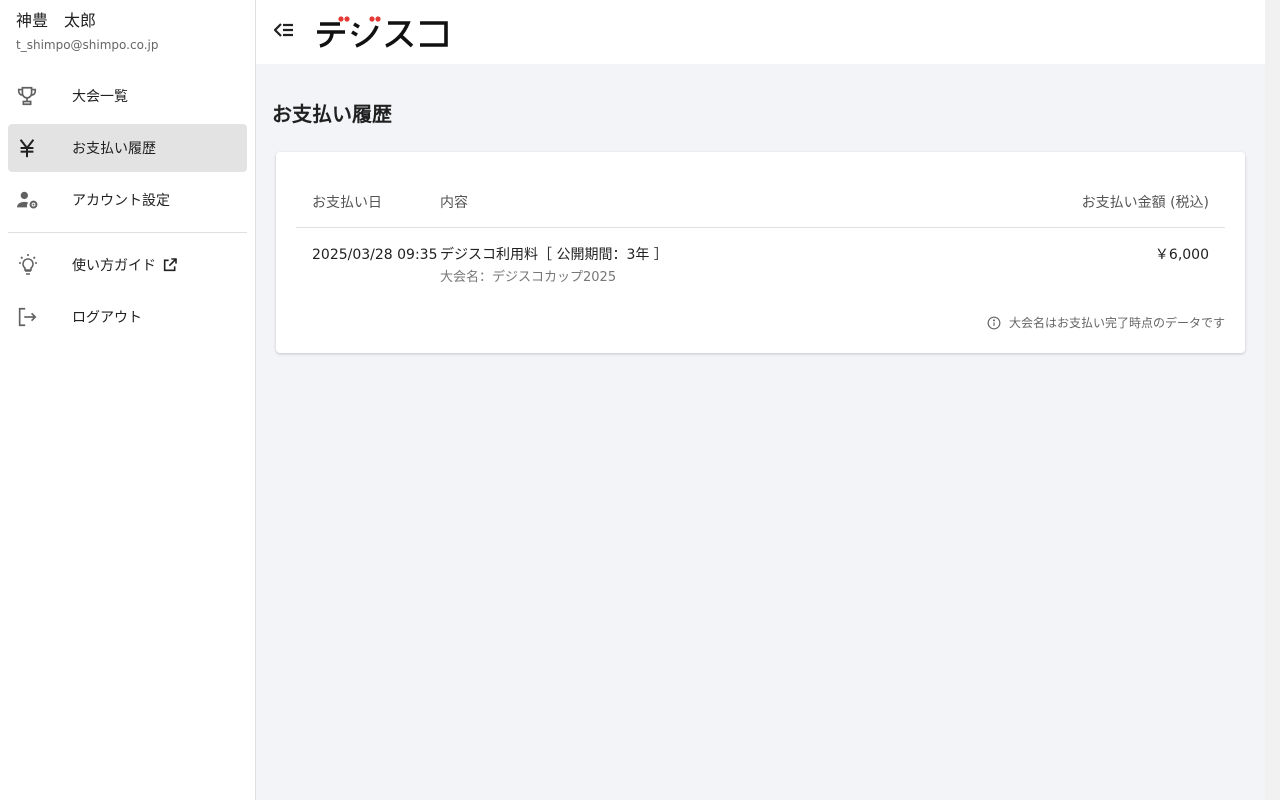 This screenshot has height=800, width=1280. I want to click on menu-collapse-button, so click(284, 32).